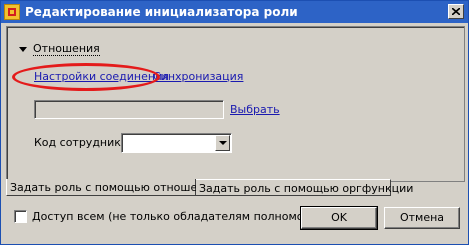  I want to click on select-link: Выбрать, so click(255, 109).